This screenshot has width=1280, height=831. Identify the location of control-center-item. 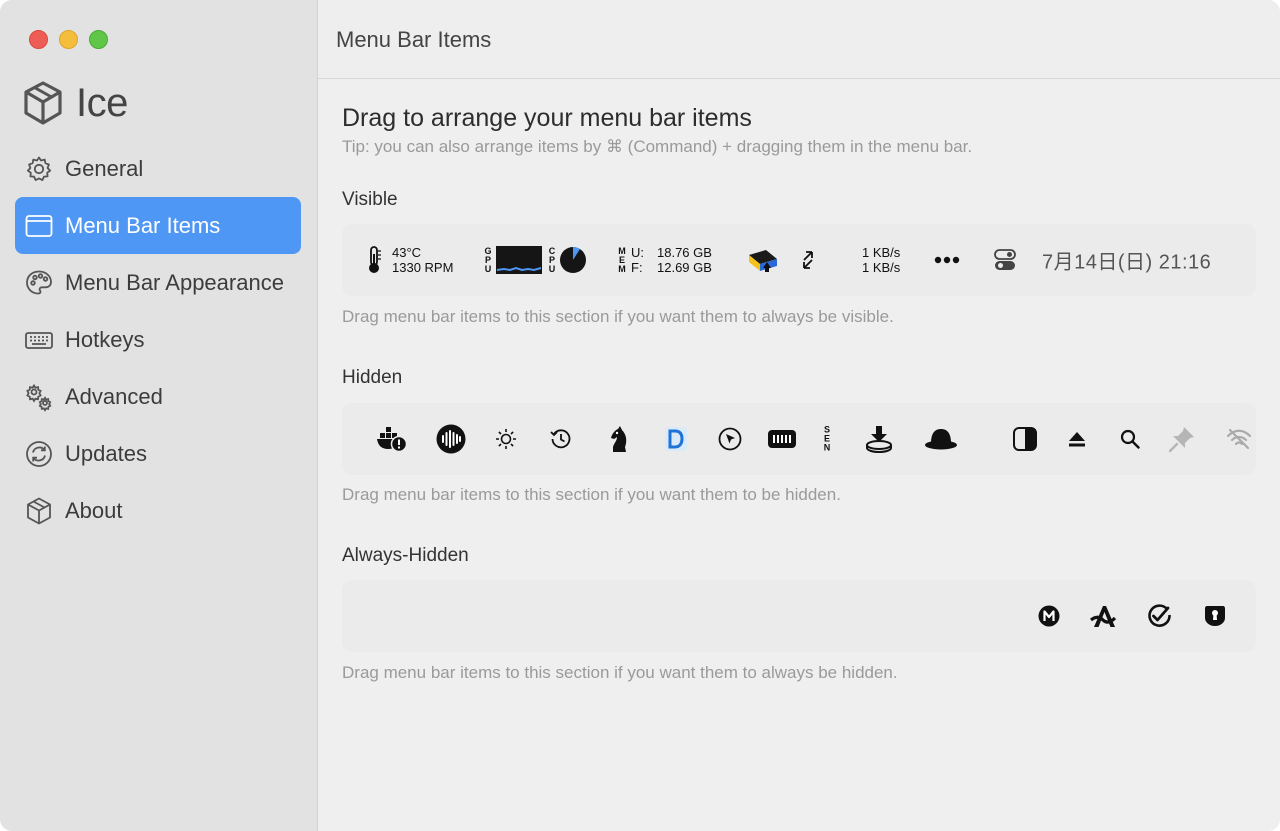
(1005, 260).